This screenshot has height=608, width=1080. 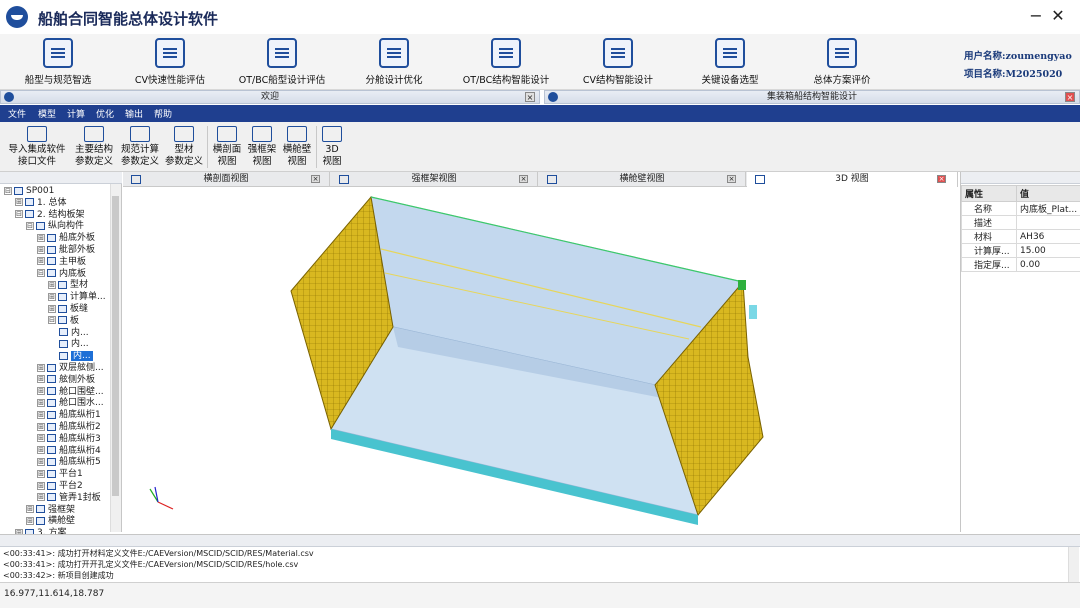 What do you see at coordinates (1036, 16) in the screenshot?
I see `minimize-button: −` at bounding box center [1036, 16].